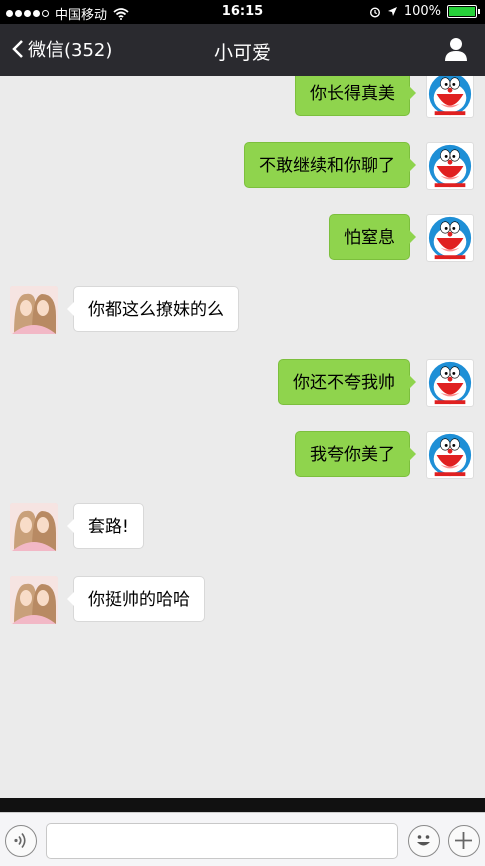  Describe the element at coordinates (242, 97) in the screenshot. I see `my-message-row: 你长得真美` at that location.